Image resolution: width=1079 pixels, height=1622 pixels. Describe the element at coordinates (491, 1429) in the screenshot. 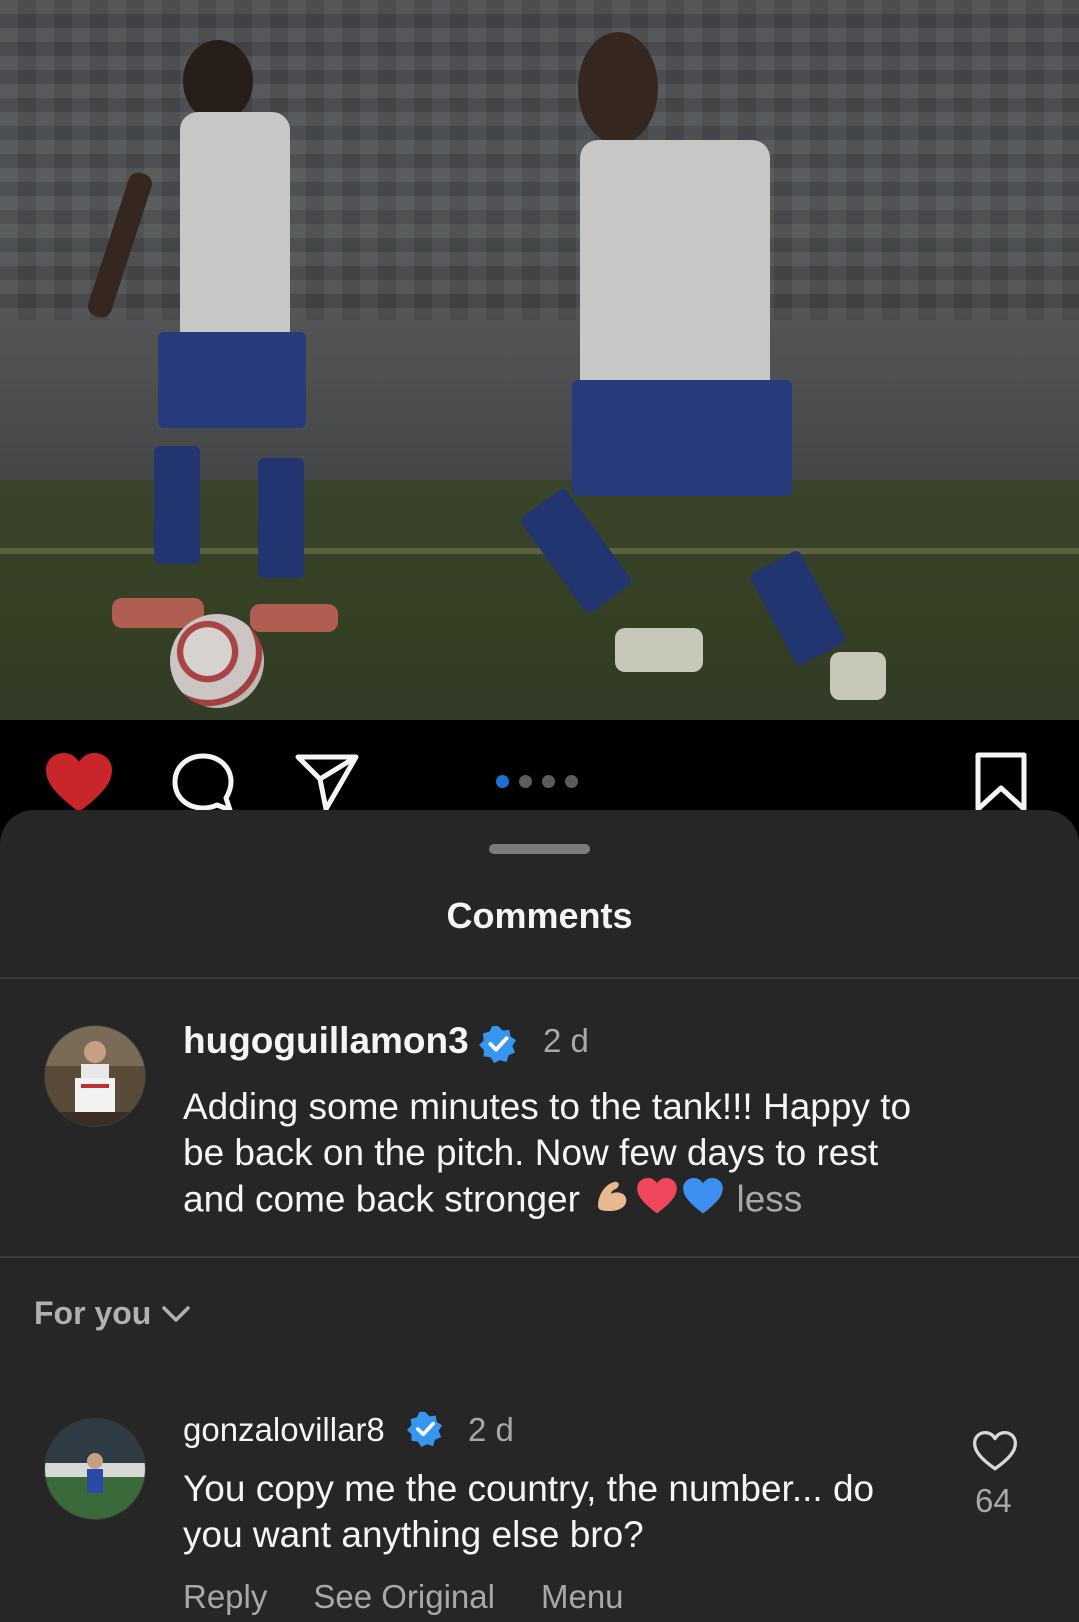

I see `comment-time: 2 d` at that location.